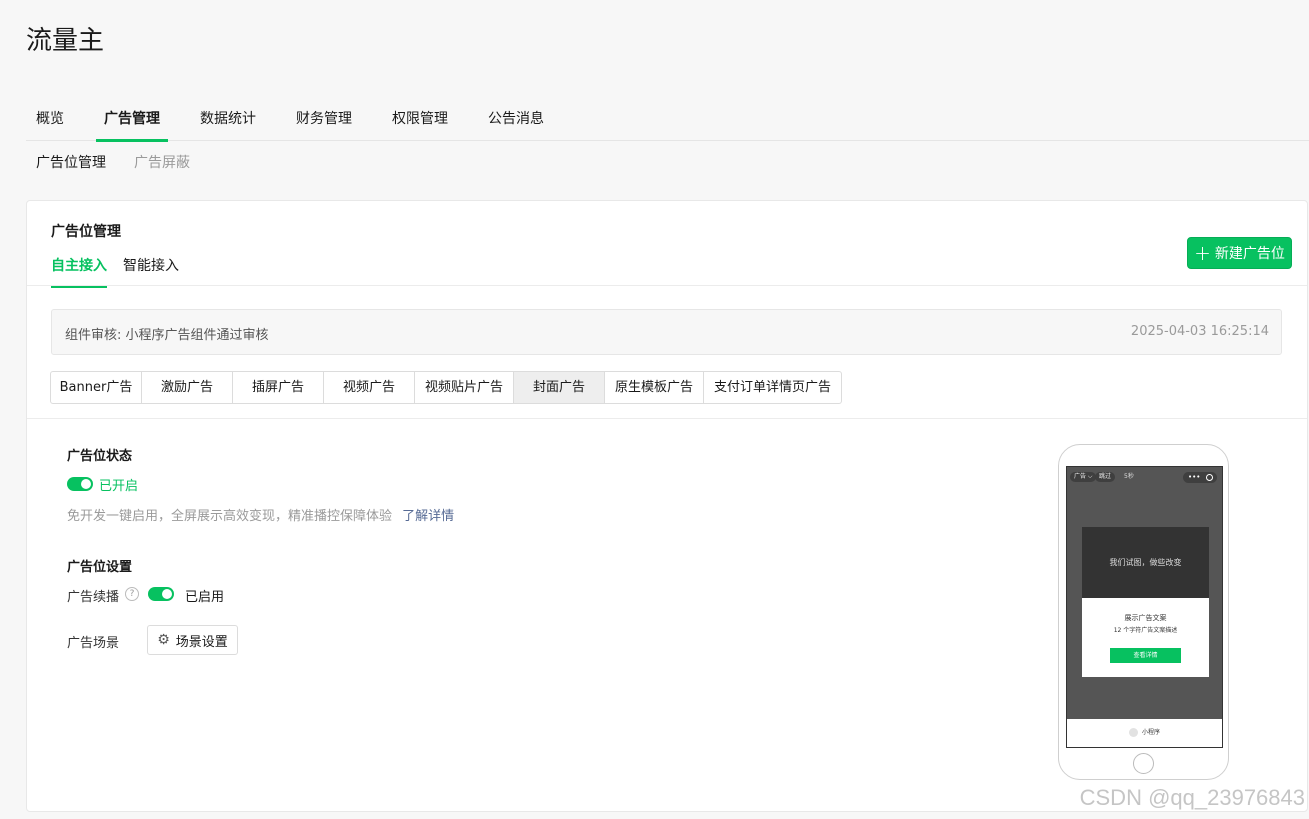  I want to click on continuous-play-status: 已启用, so click(205, 597).